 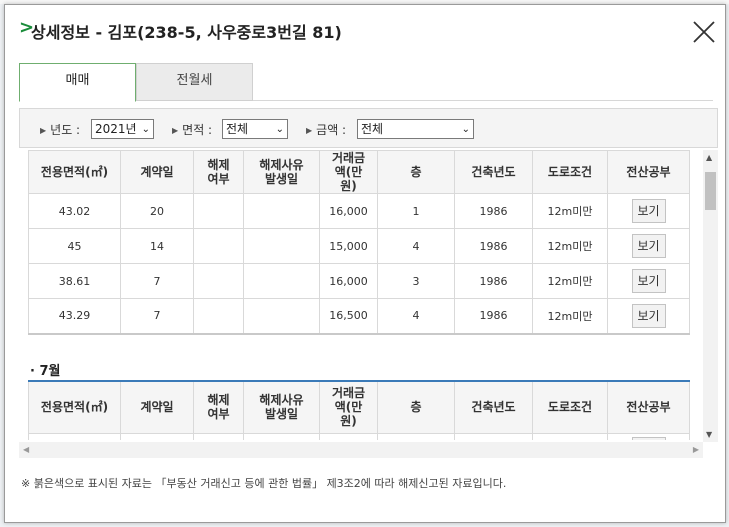 I want to click on cell-registry, so click(x=648, y=436).